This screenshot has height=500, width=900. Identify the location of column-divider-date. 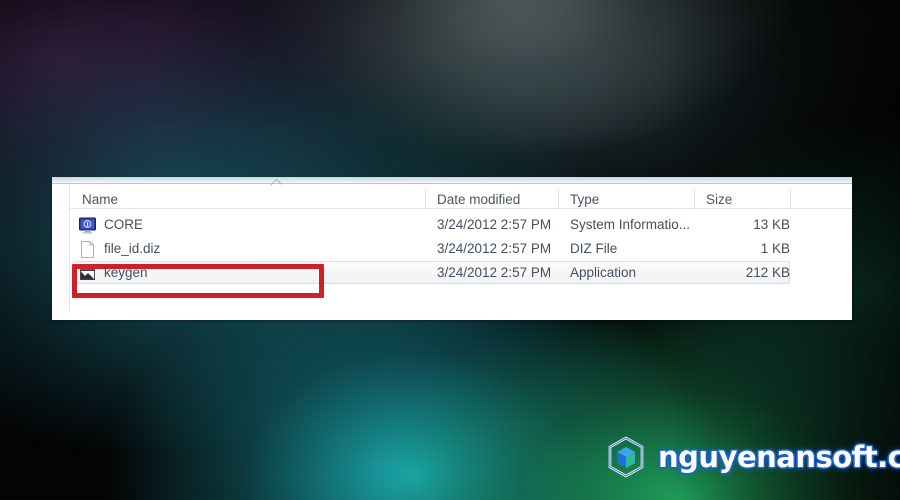
(425, 199).